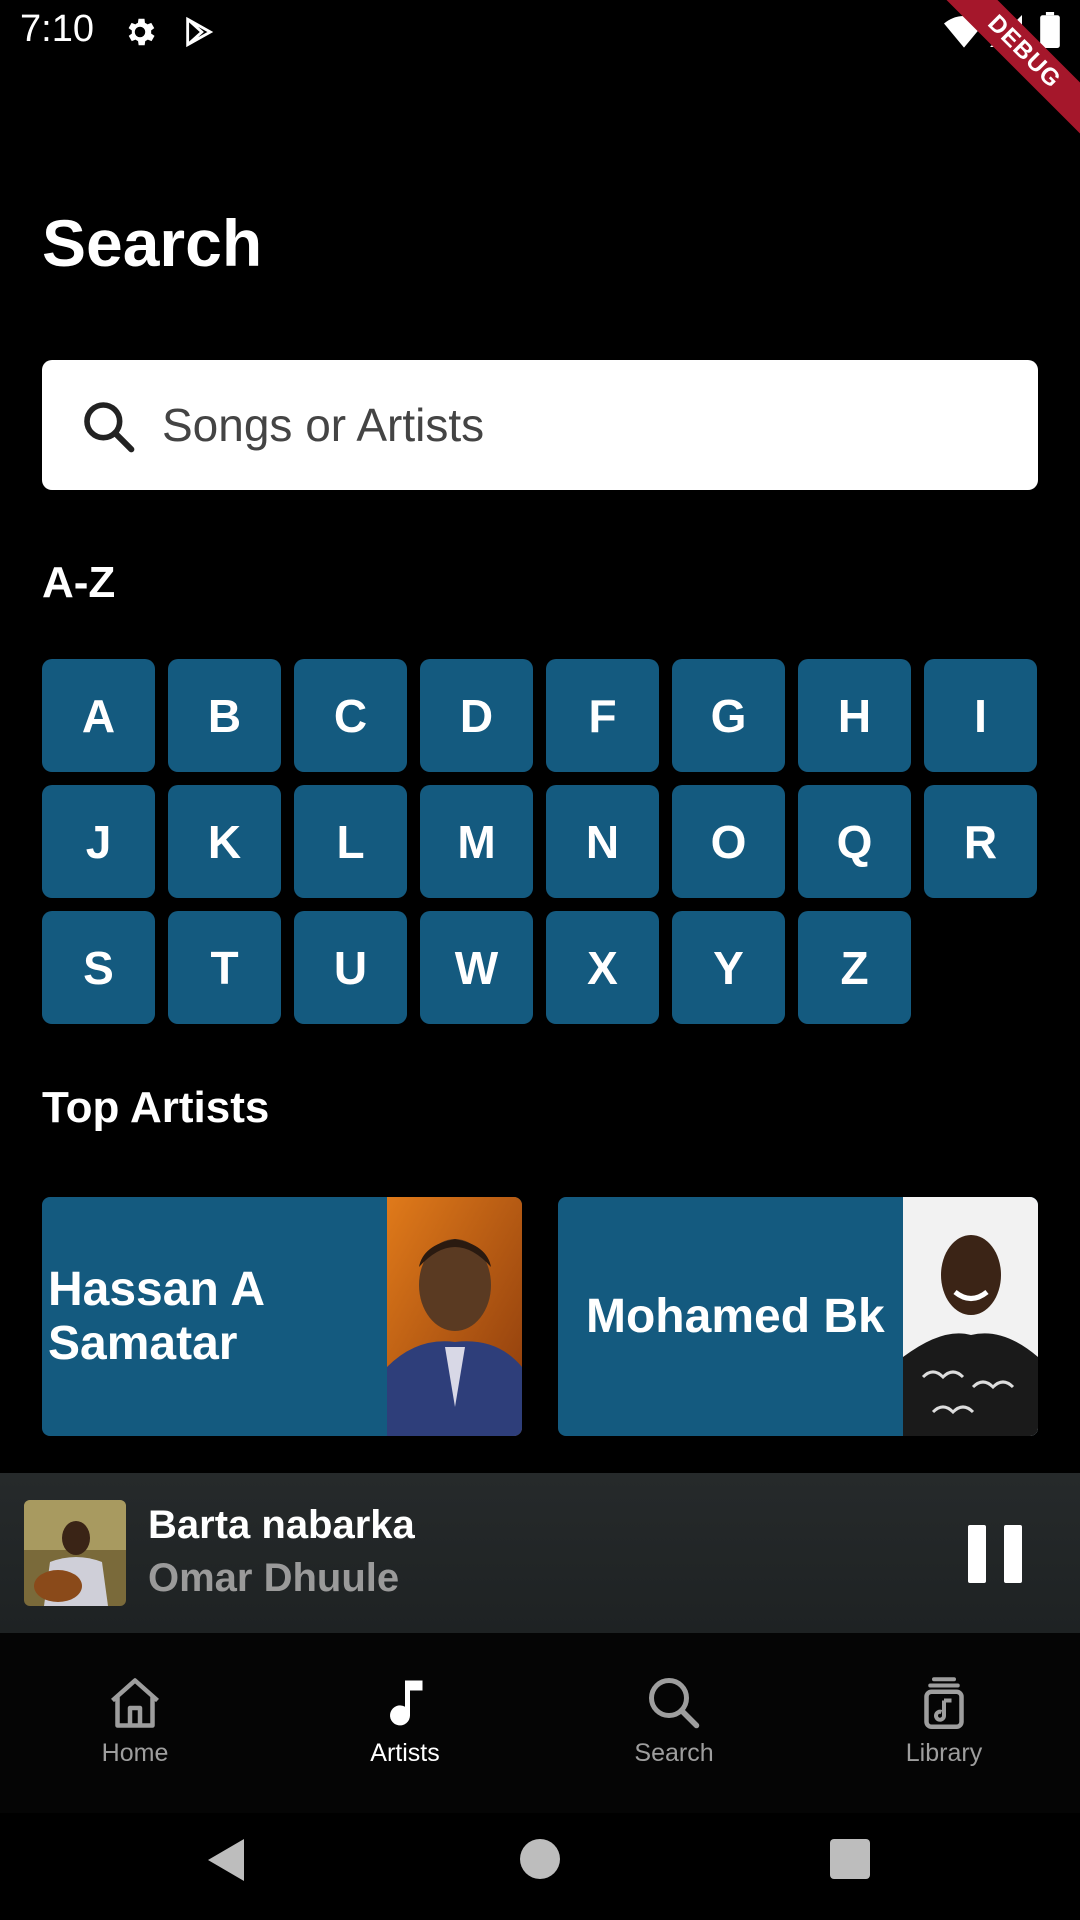  What do you see at coordinates (1013, 1554) in the screenshot?
I see `pause-bar-right` at bounding box center [1013, 1554].